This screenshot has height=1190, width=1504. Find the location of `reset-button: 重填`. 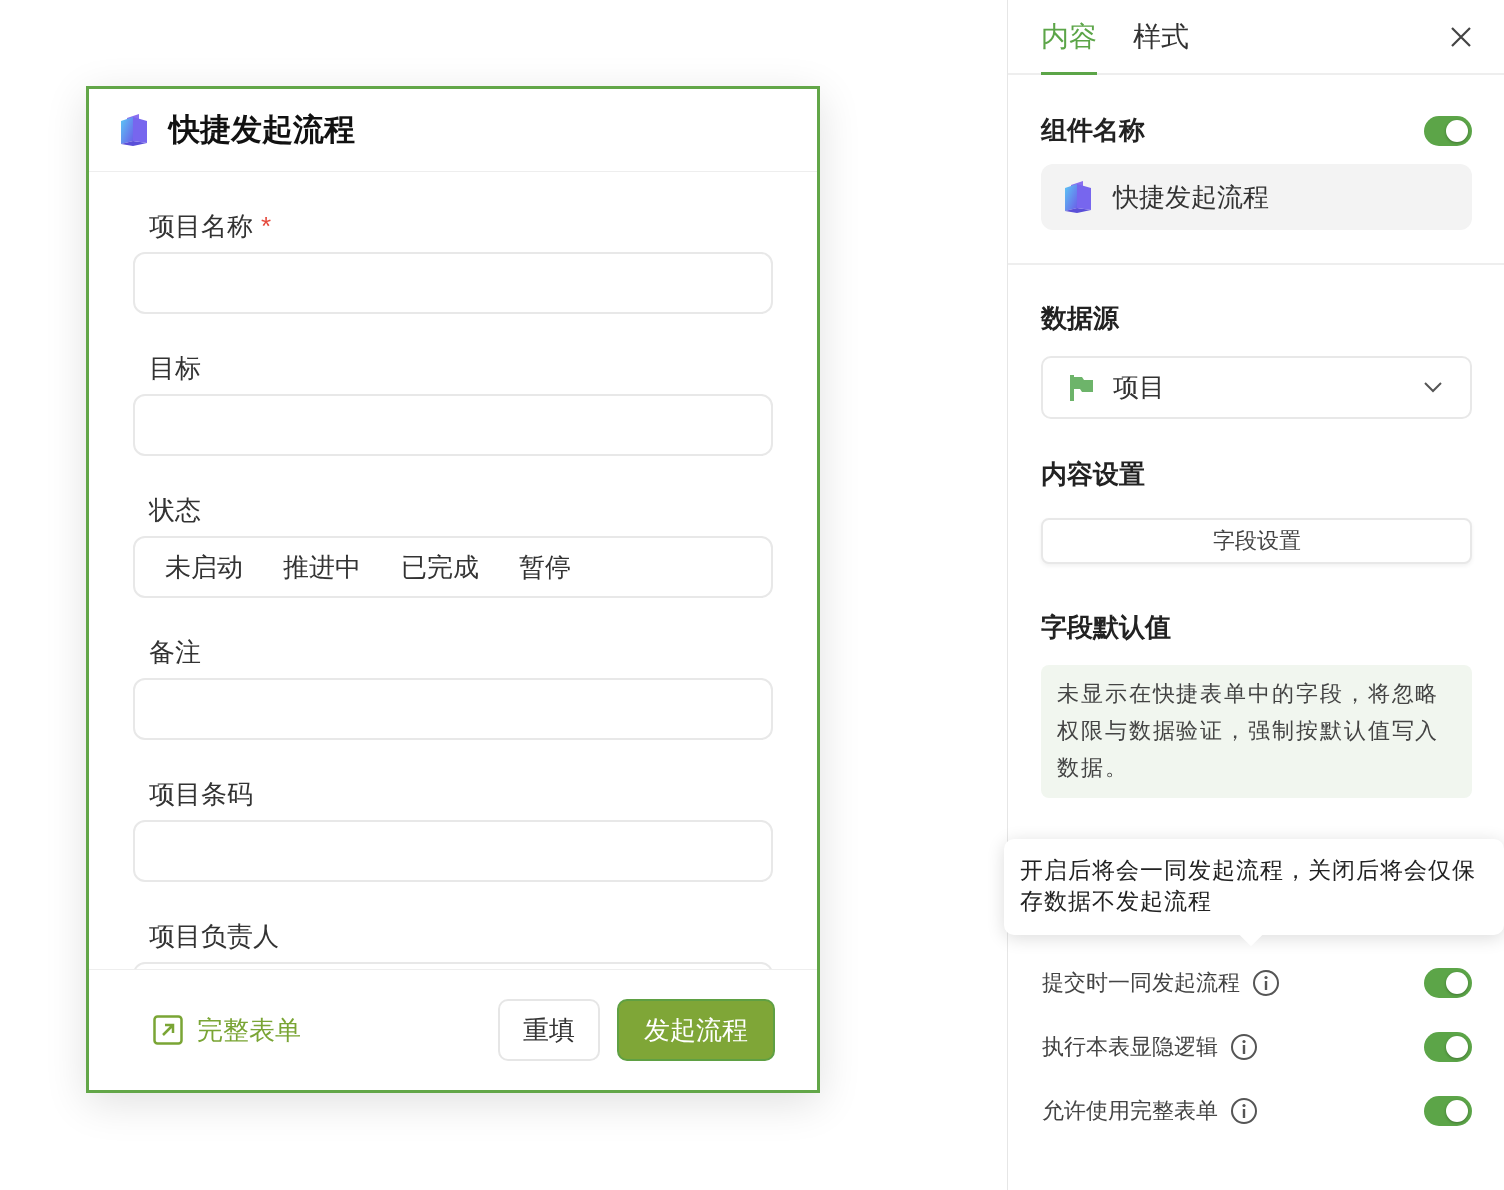

reset-button: 重填 is located at coordinates (549, 1030).